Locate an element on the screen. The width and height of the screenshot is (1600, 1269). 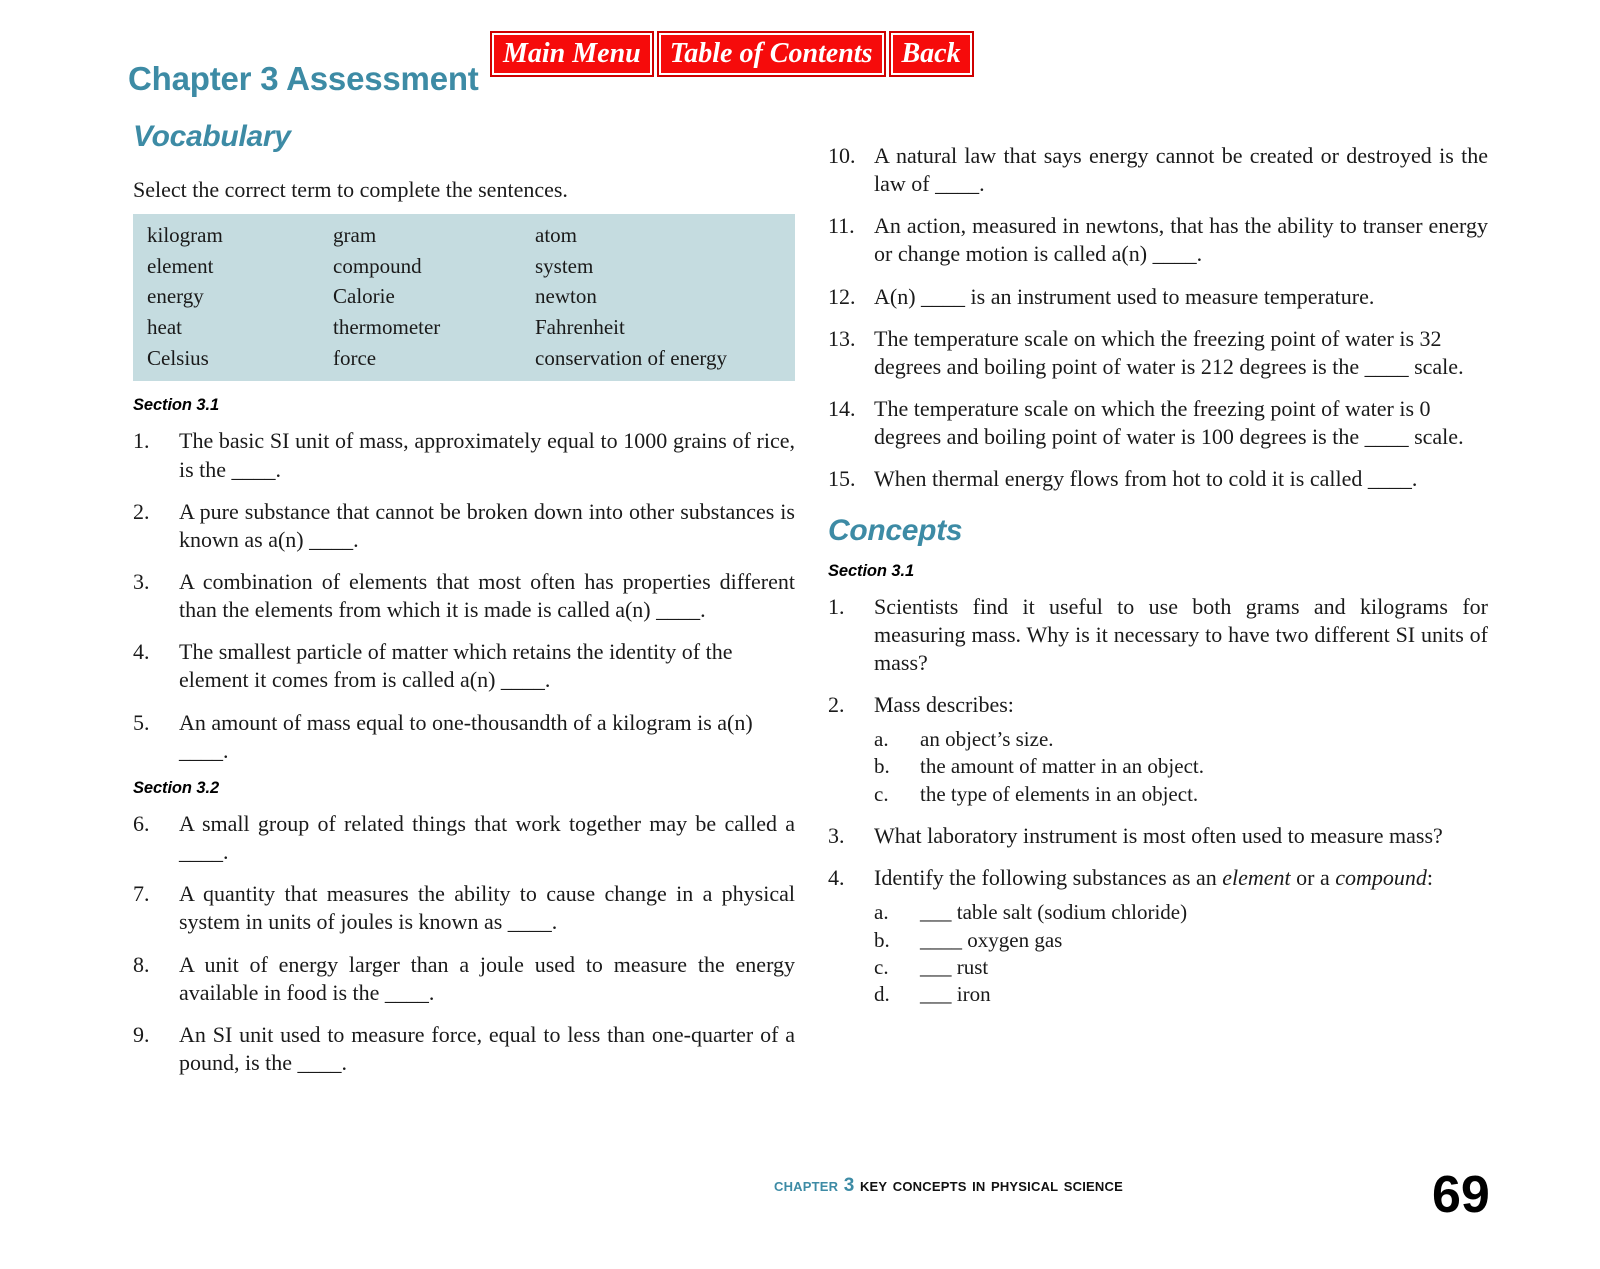
back-button: Back is located at coordinates (931, 54).